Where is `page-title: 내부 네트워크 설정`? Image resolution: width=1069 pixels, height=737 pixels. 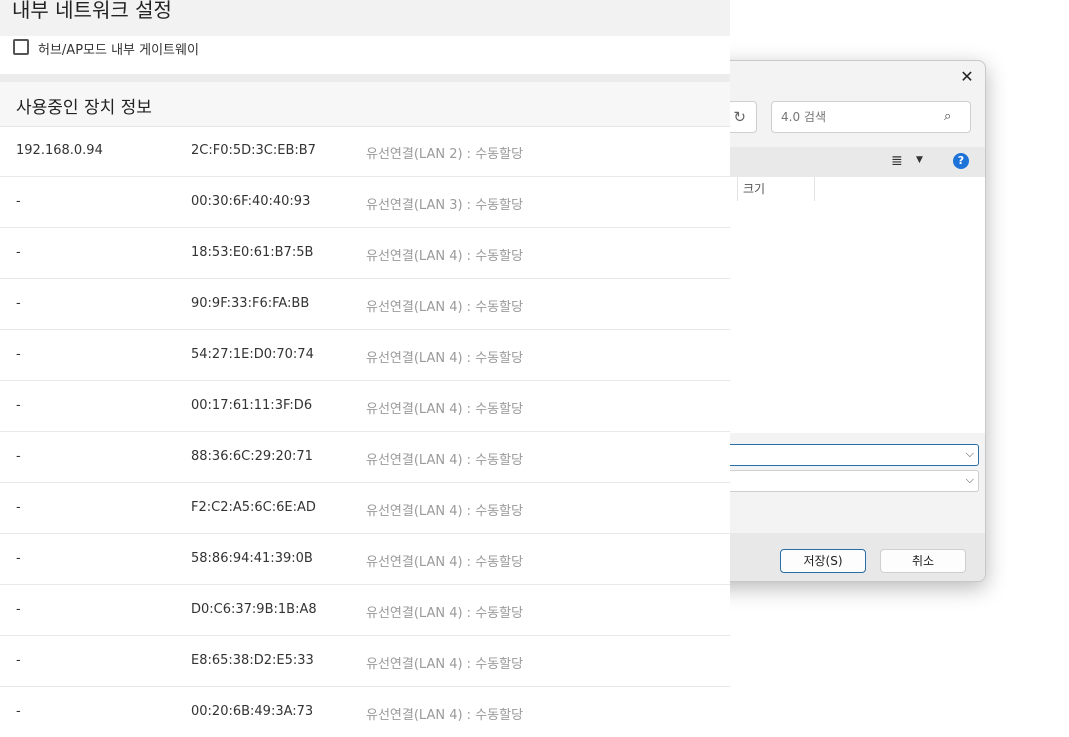
page-title: 내부 네트워크 설정 is located at coordinates (92, 11).